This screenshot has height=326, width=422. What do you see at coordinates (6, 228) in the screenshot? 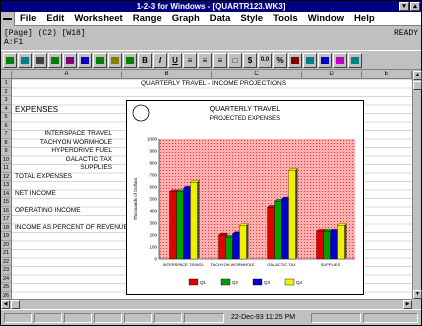
I see `row-number: 18` at bounding box center [6, 228].